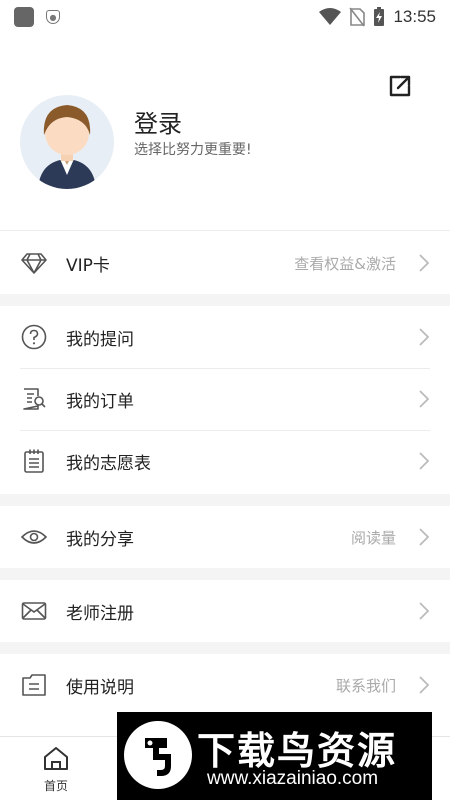  I want to click on watermark-banner: 下载鸟资源 www.xiazainiao.com, so click(274, 756).